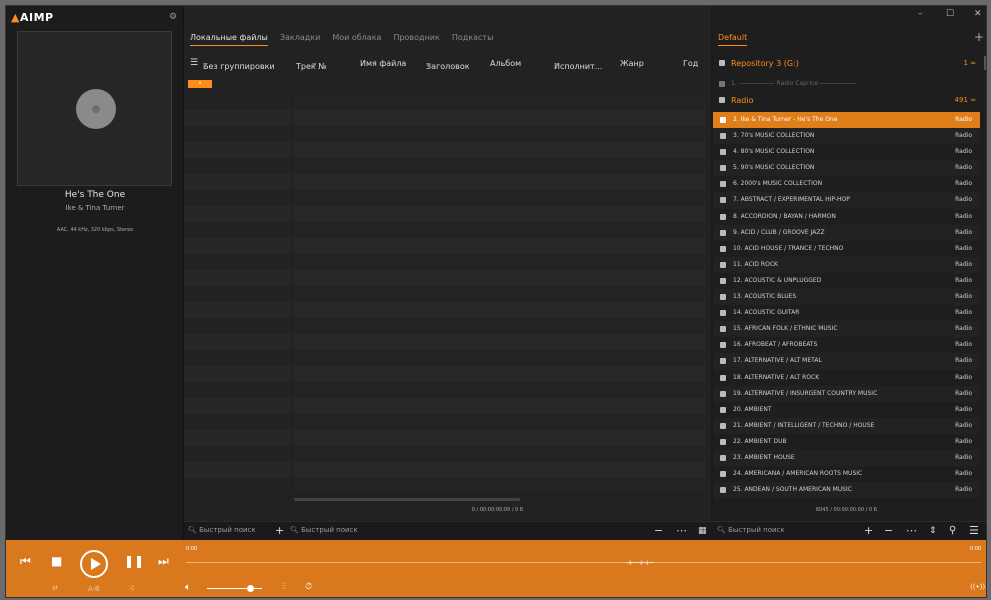 The image size is (991, 600). What do you see at coordinates (300, 39) in the screenshot?
I see `tab-bookmarks: Закладки` at bounding box center [300, 39].